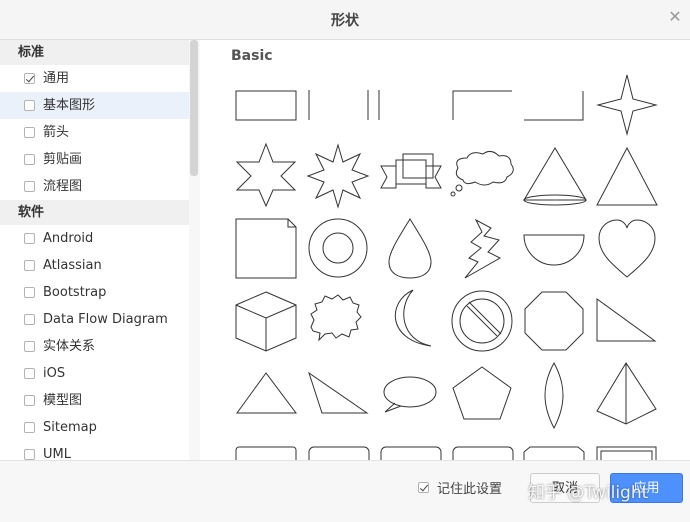  I want to click on drop-shape, so click(410, 248).